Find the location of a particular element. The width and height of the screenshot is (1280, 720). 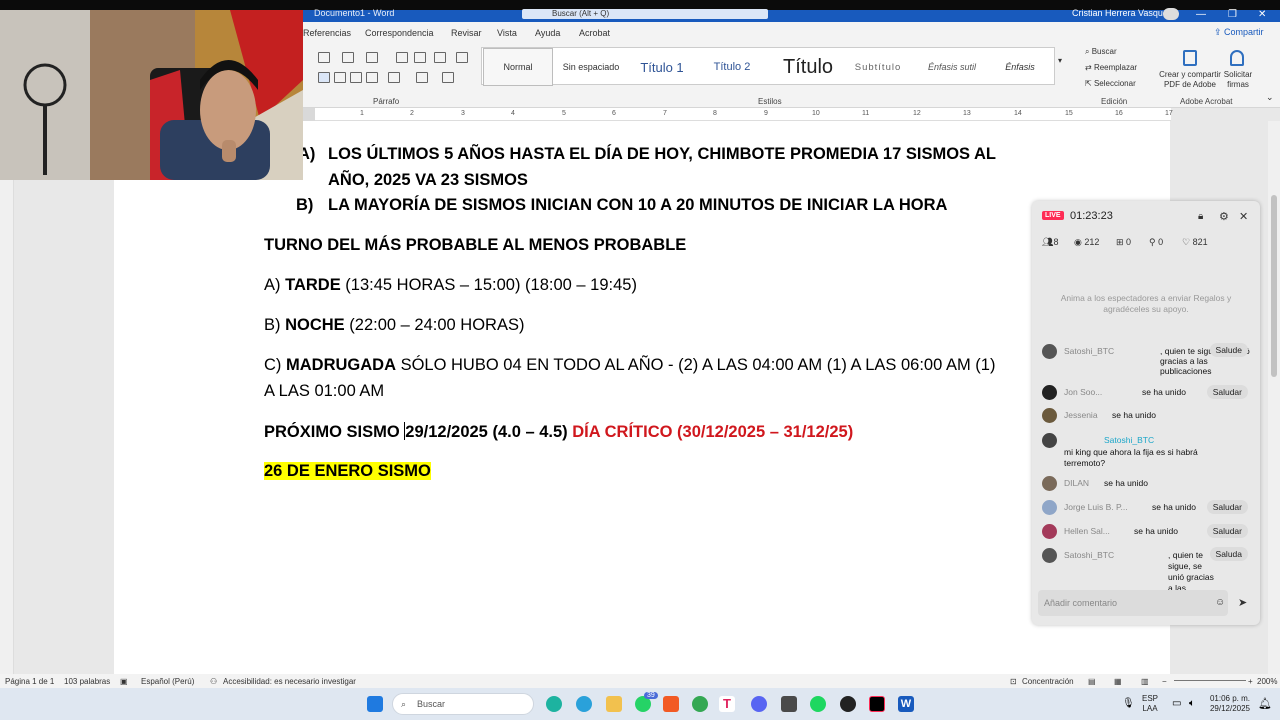

lock-icon: 🔒︎ is located at coordinates (1200, 216).